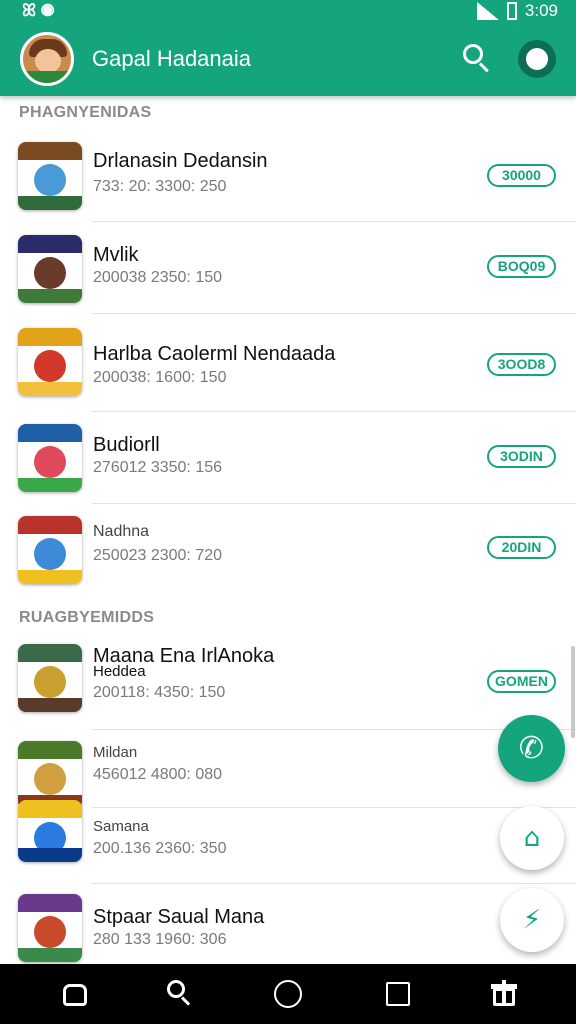 This screenshot has width=576, height=1024. I want to click on app-subname: Heddea, so click(119, 671).